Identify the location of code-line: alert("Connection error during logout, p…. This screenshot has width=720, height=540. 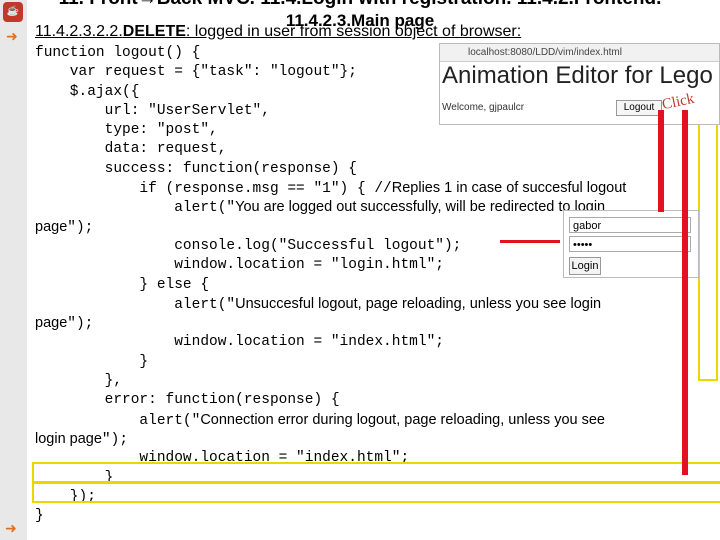
(375, 420).